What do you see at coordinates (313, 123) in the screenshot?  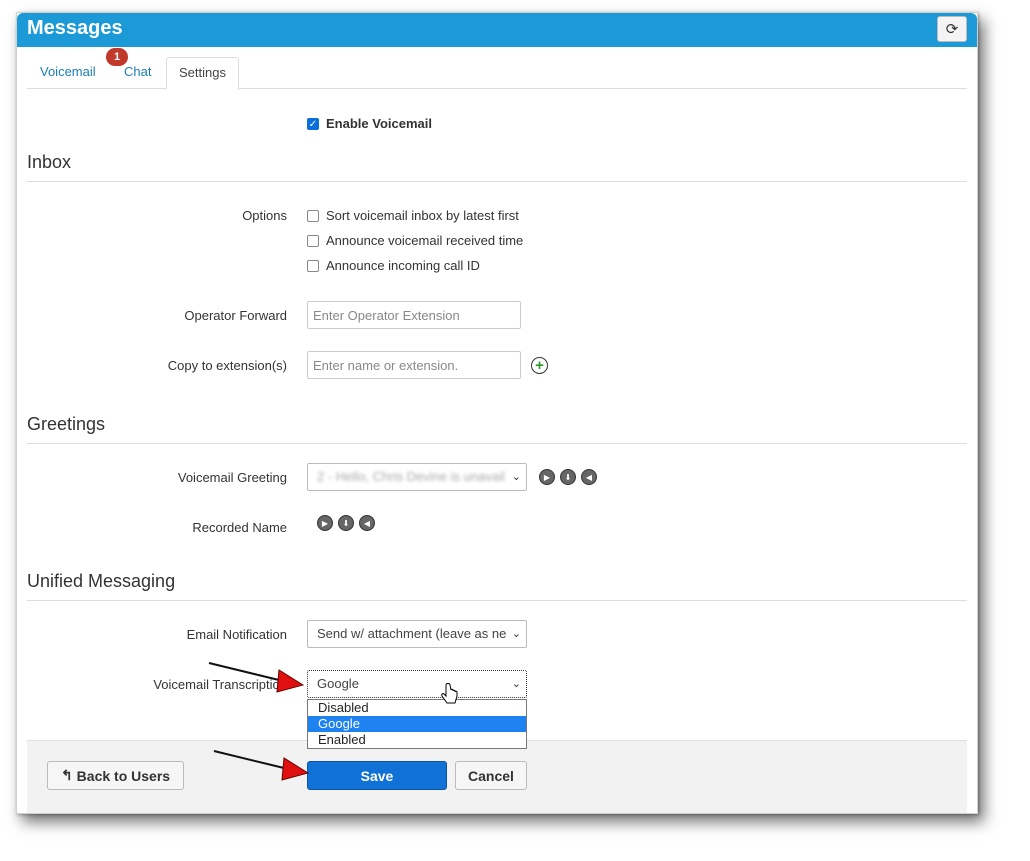 I see `enable-voicemail-checkbox: ✓` at bounding box center [313, 123].